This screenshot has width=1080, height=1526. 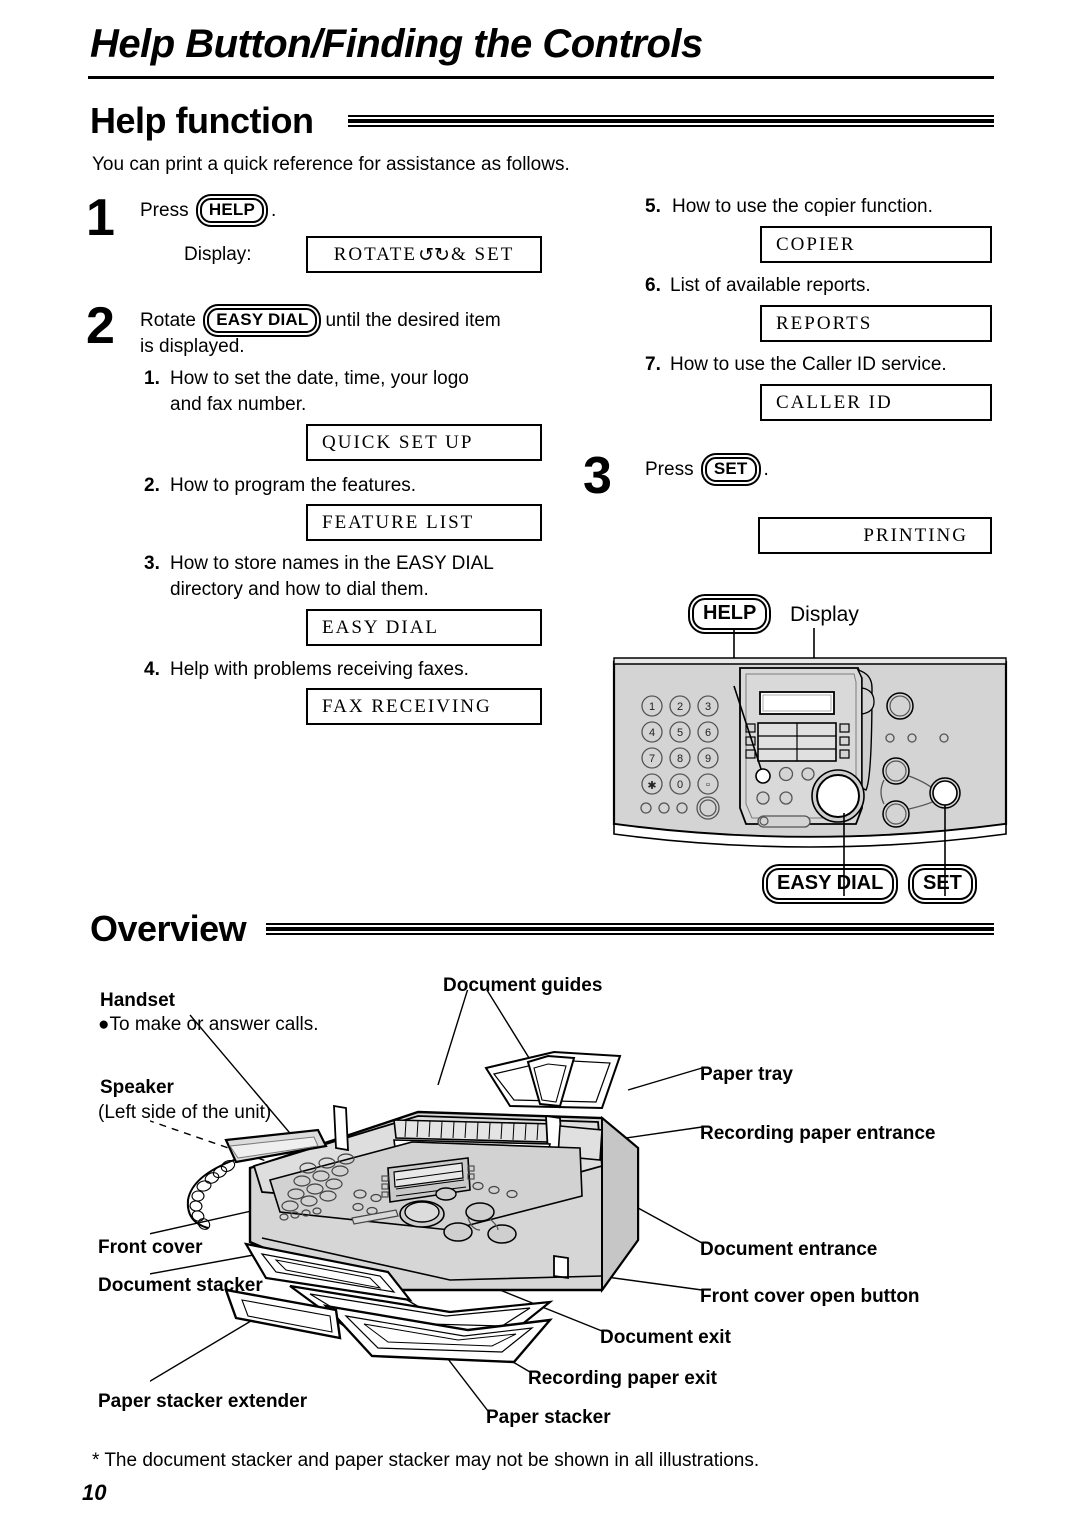 I want to click on display-label-step1: Display:, so click(x=218, y=254).